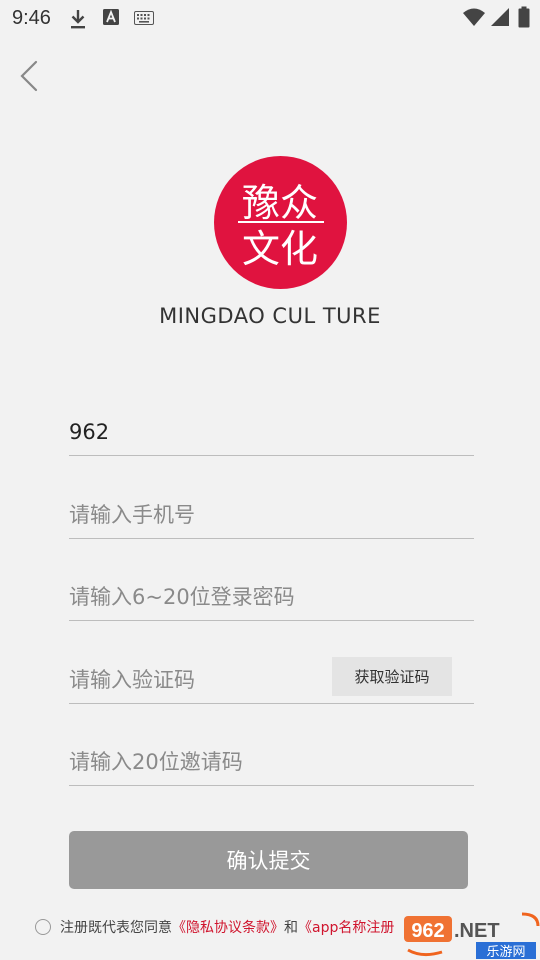 This screenshot has width=540, height=960. What do you see at coordinates (477, 931) in the screenshot?
I see `watermark-suffix: .NET` at bounding box center [477, 931].